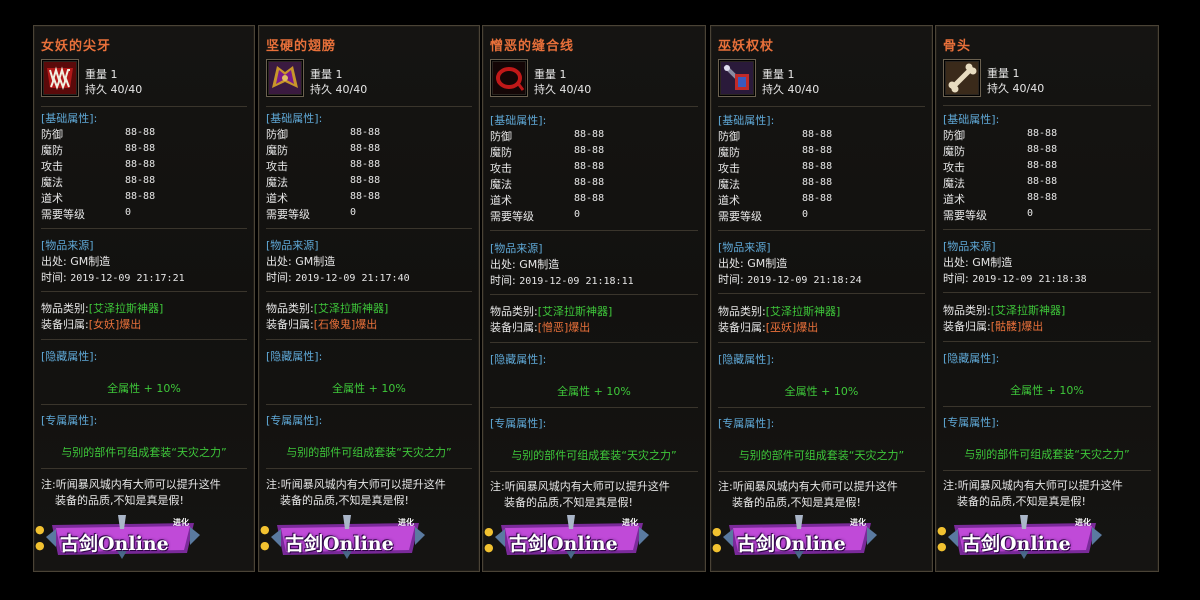 The height and width of the screenshot is (600, 1200). Describe the element at coordinates (91, 324) in the screenshot. I see `belong-row: 装备归属:[女妖]爆出` at that location.